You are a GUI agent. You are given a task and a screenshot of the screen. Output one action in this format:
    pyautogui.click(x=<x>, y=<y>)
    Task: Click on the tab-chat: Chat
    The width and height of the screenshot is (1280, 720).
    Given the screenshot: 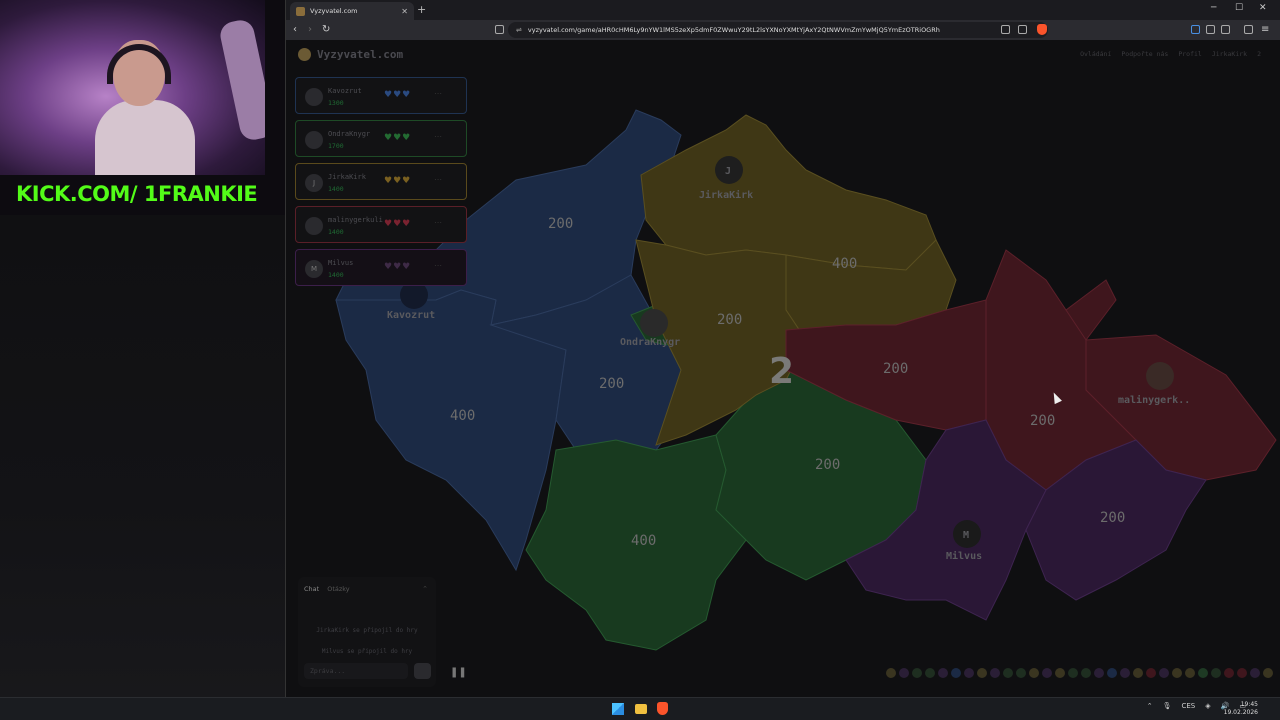 What is the action you would take?
    pyautogui.click(x=311, y=589)
    